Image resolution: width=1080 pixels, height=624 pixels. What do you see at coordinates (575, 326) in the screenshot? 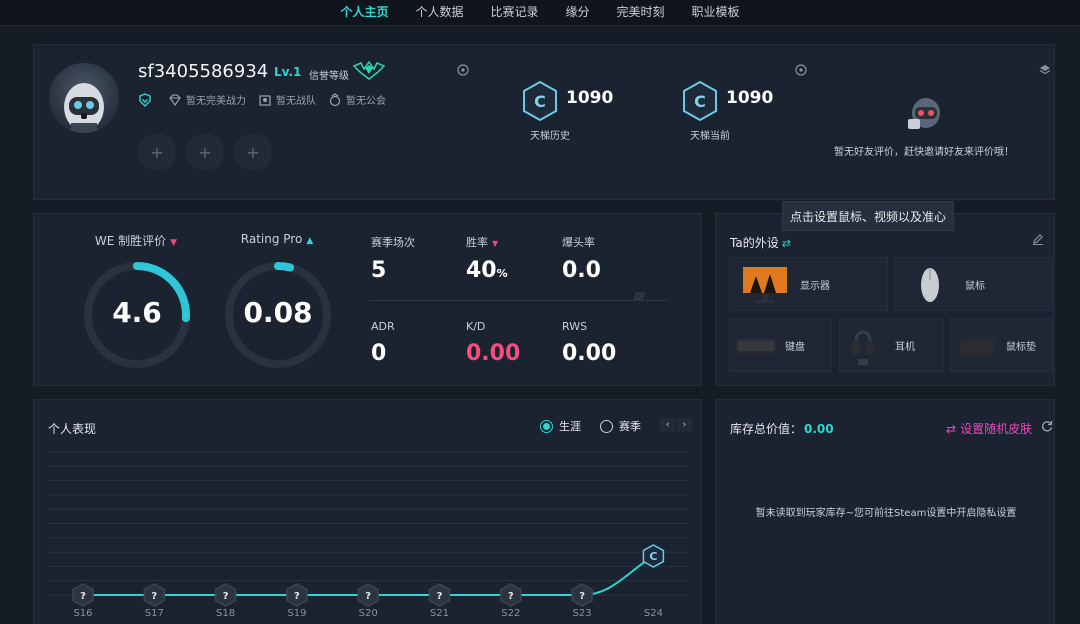
I see `stat-label: RWS` at bounding box center [575, 326].